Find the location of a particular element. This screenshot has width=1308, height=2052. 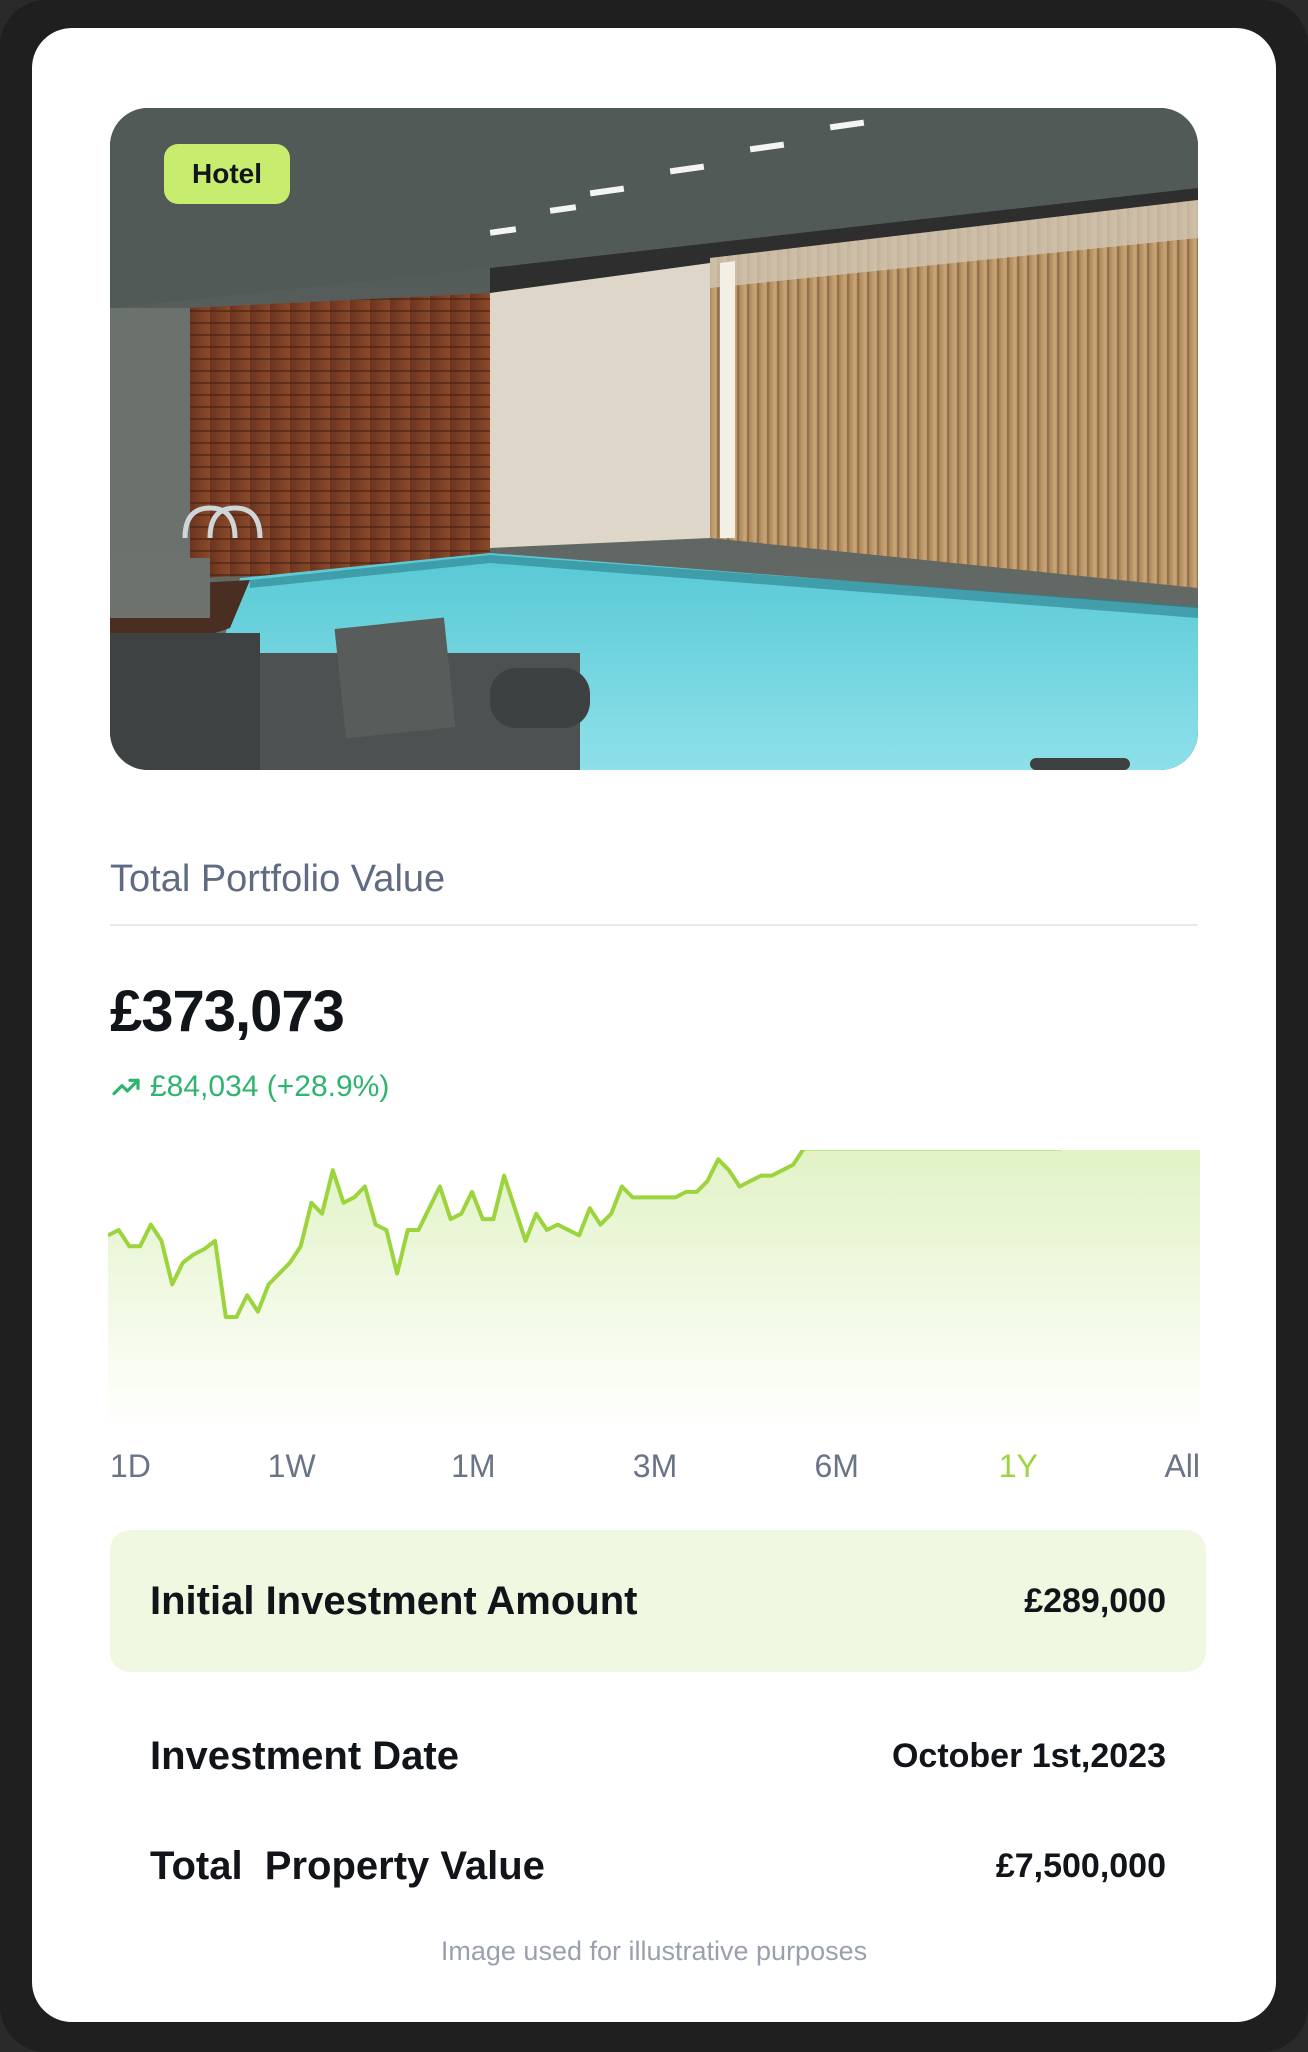

property-value-row: Total Property Value £7,500,000 is located at coordinates (658, 1866).